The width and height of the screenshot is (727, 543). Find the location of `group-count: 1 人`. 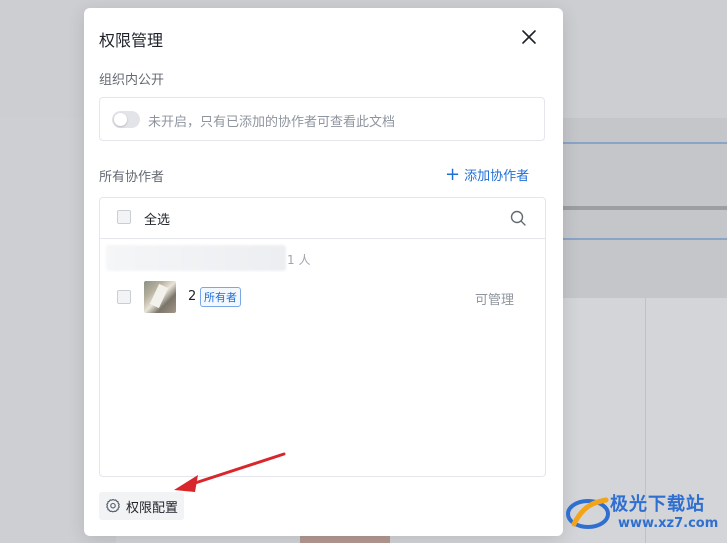

group-count: 1 人 is located at coordinates (299, 260).